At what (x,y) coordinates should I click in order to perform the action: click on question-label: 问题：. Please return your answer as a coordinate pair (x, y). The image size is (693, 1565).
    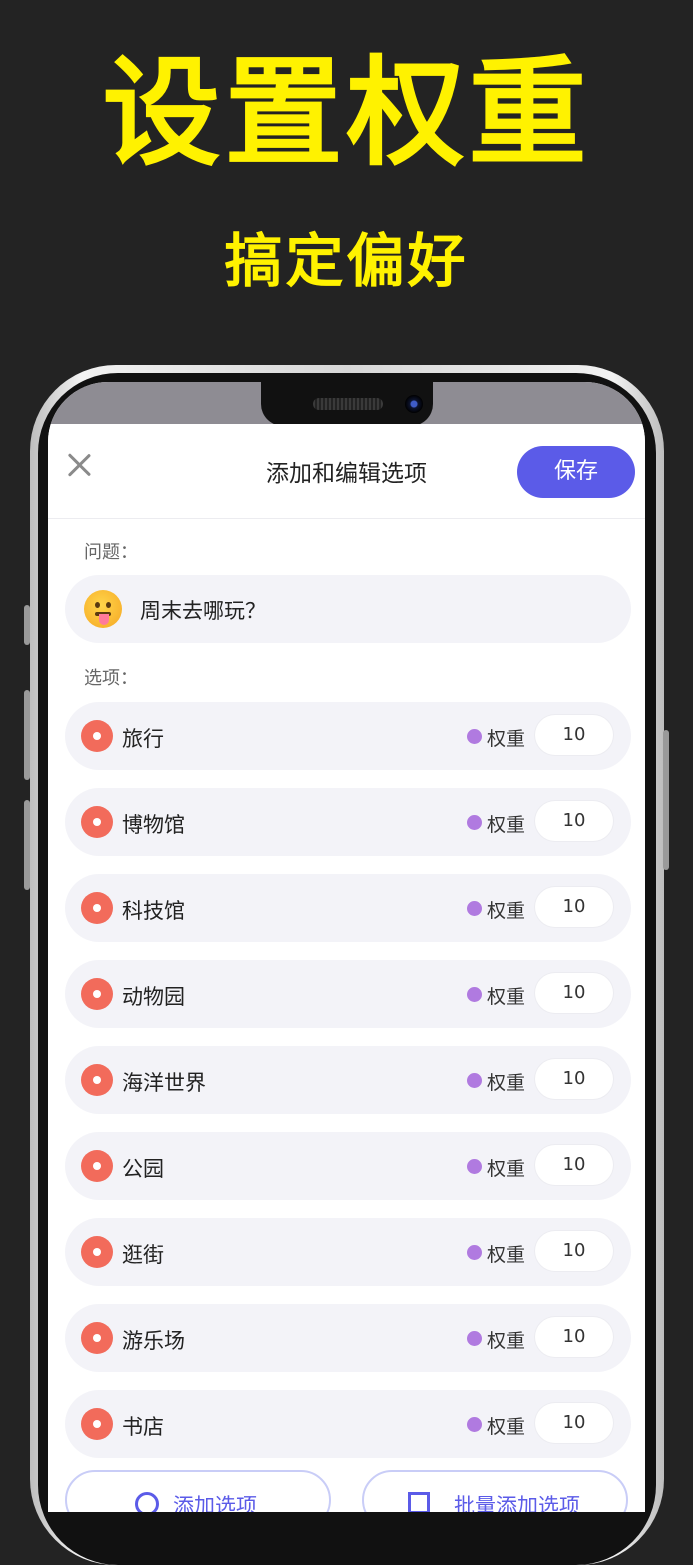
    Looking at the image, I should click on (111, 552).